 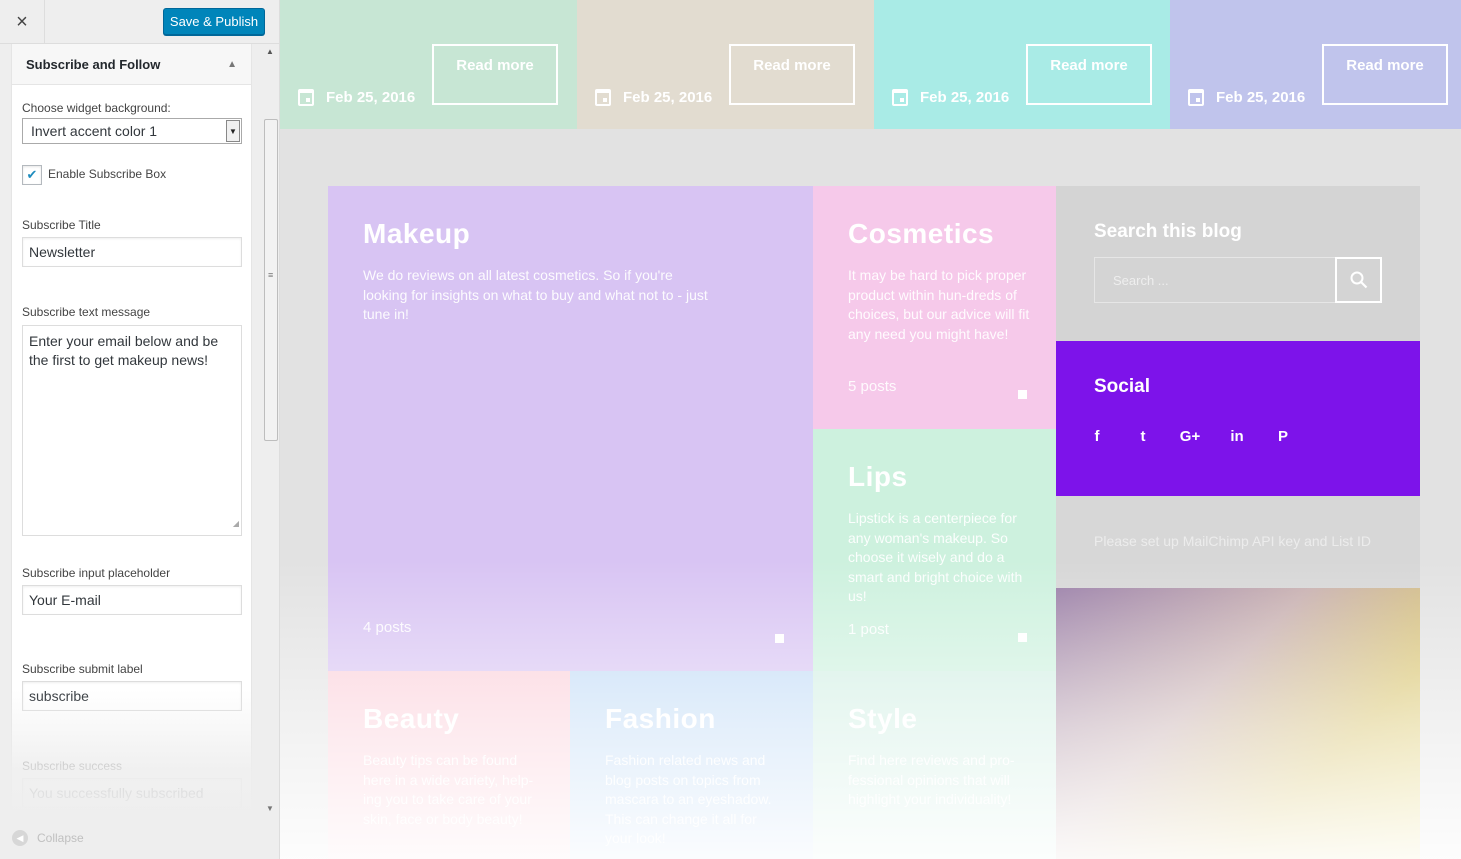 I want to click on customizer-scrollbar: ▲ ≡ ▼, so click(x=270, y=431).